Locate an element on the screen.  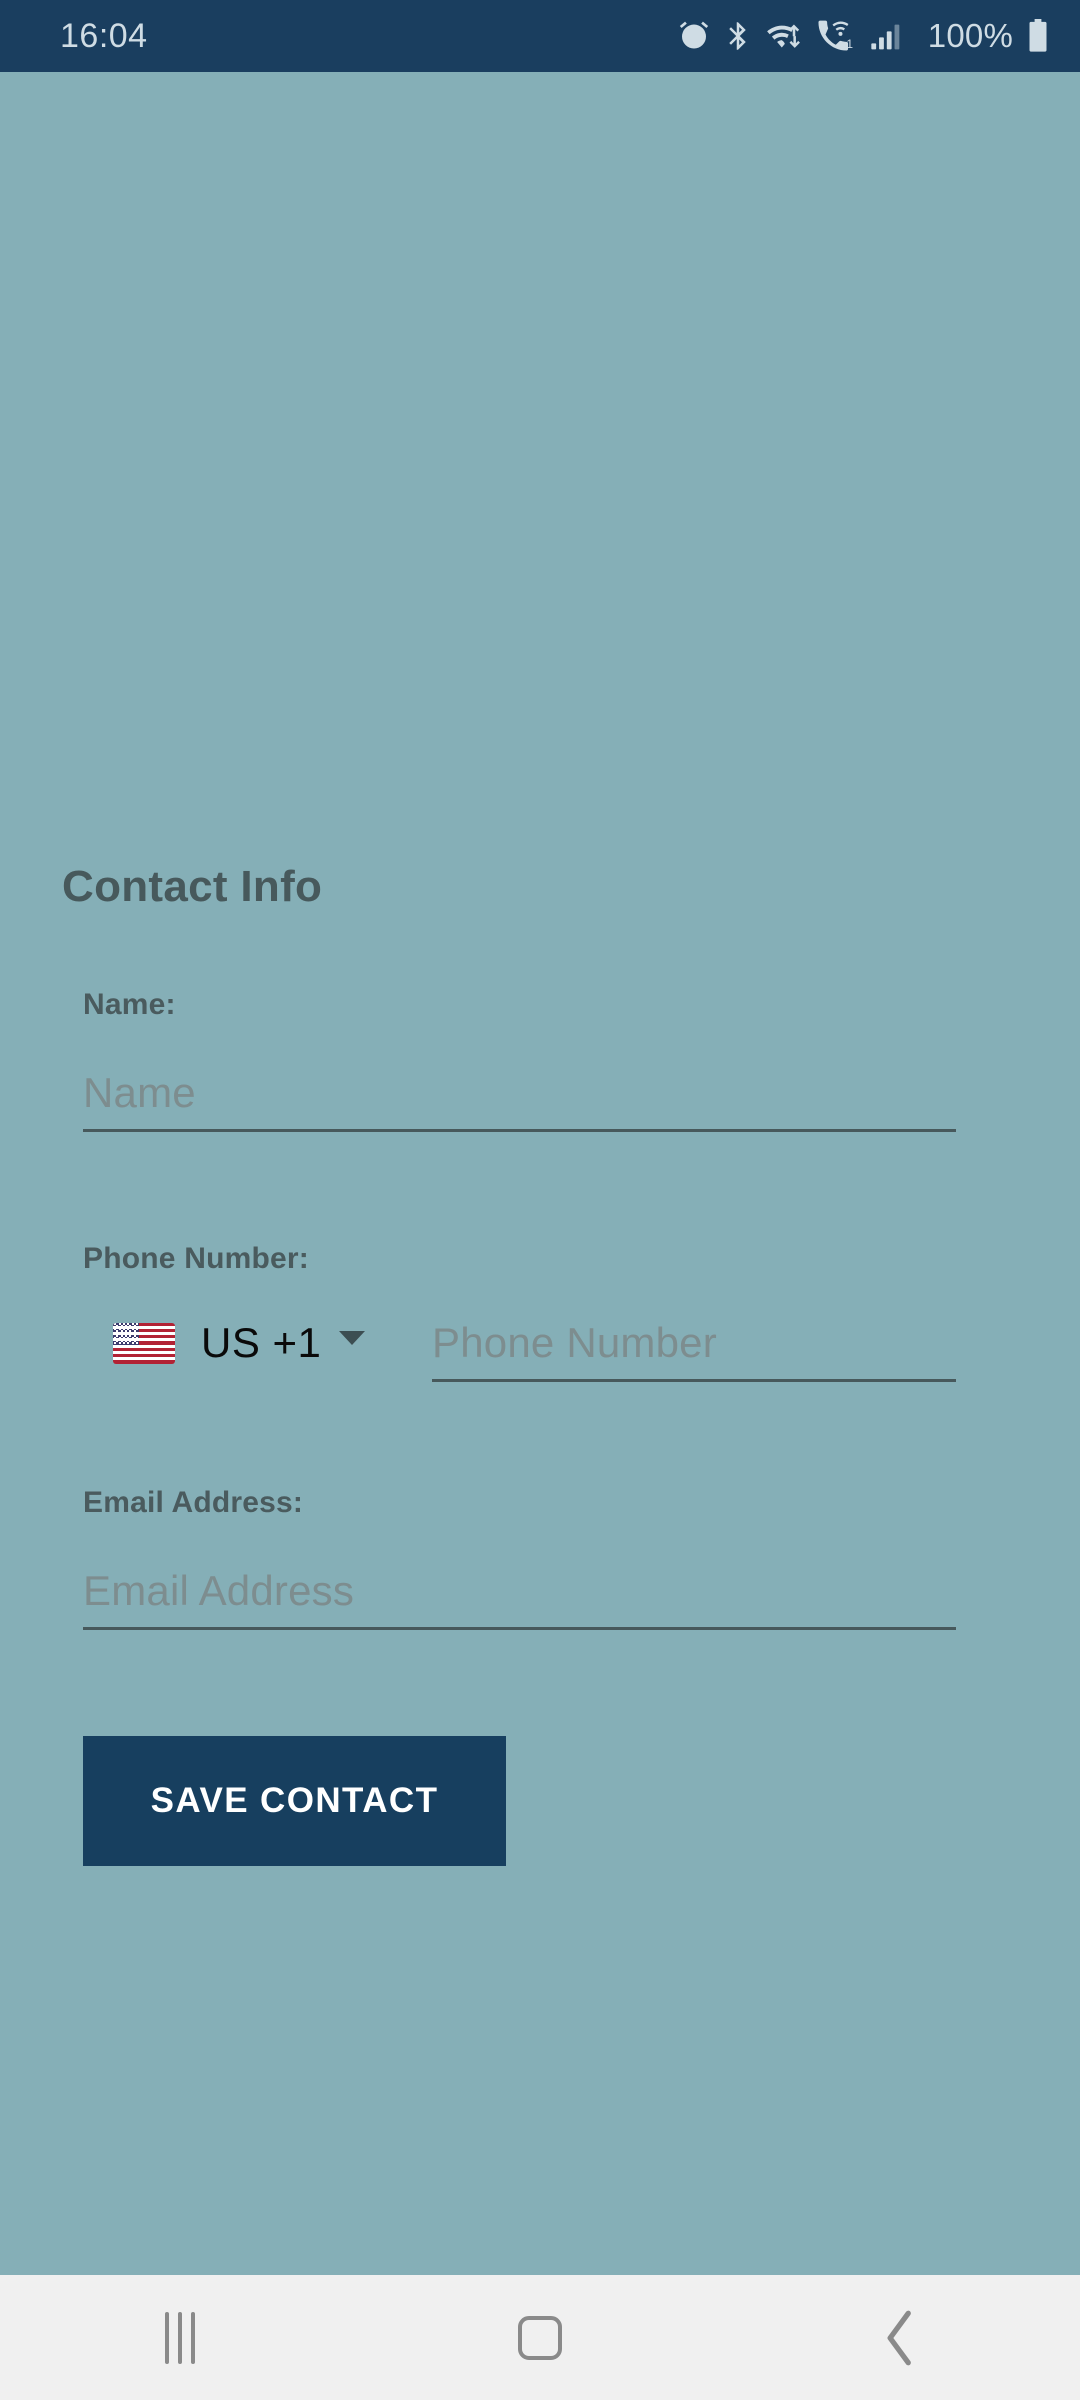
svg-text: 1 is located at coordinates (849, 44).